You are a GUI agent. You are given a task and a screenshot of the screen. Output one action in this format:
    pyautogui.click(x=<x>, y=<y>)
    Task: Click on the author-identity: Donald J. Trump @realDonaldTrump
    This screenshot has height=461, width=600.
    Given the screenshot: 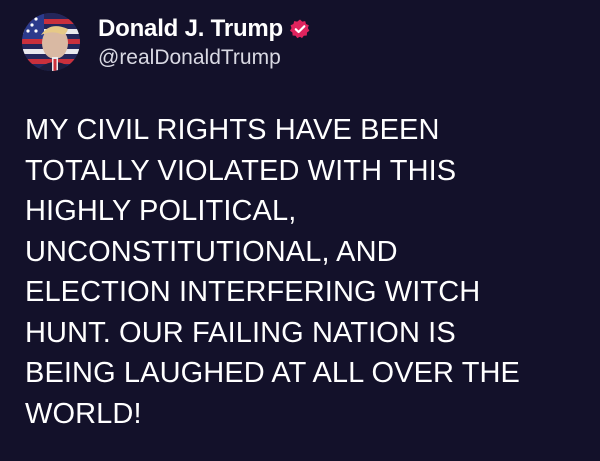 What is the action you would take?
    pyautogui.click(x=204, y=42)
    